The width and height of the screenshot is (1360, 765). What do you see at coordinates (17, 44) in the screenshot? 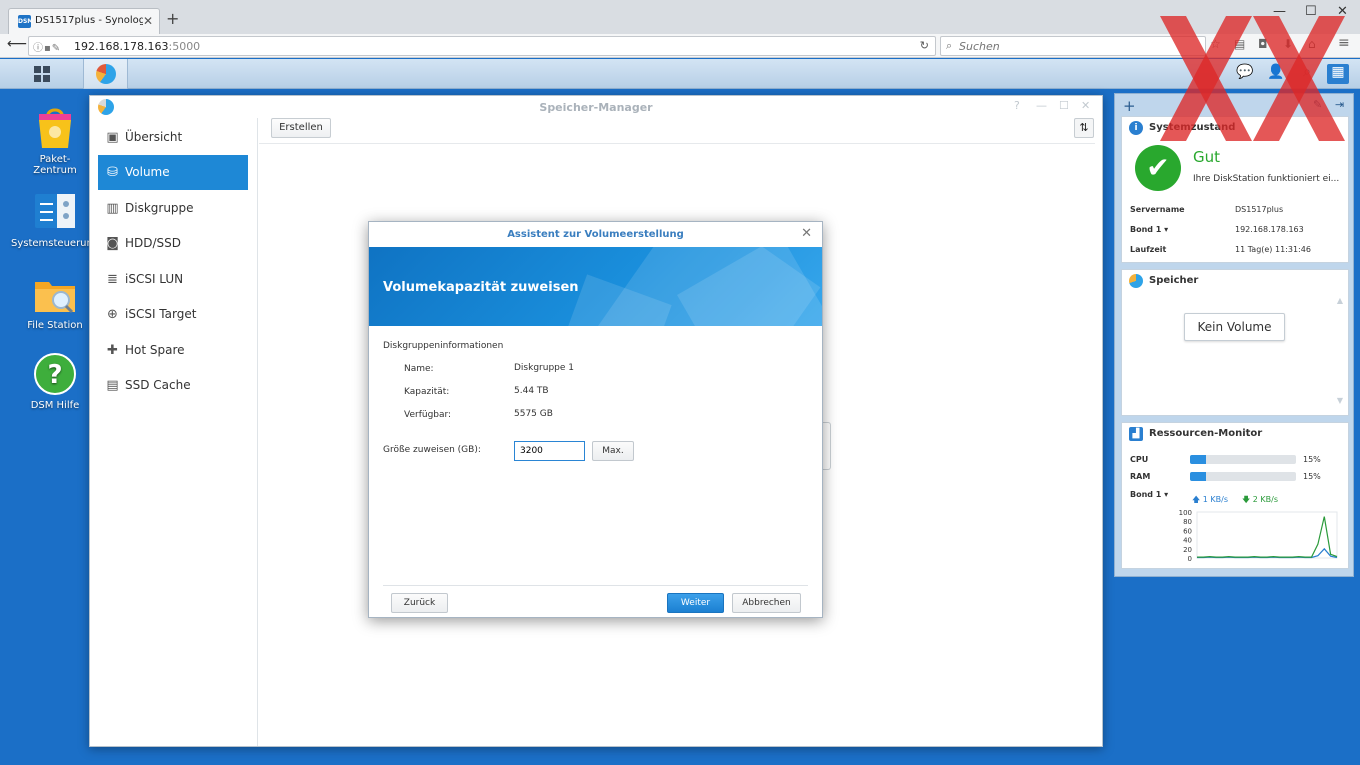
I see `back-arrow-icon: ⟵` at bounding box center [17, 44].